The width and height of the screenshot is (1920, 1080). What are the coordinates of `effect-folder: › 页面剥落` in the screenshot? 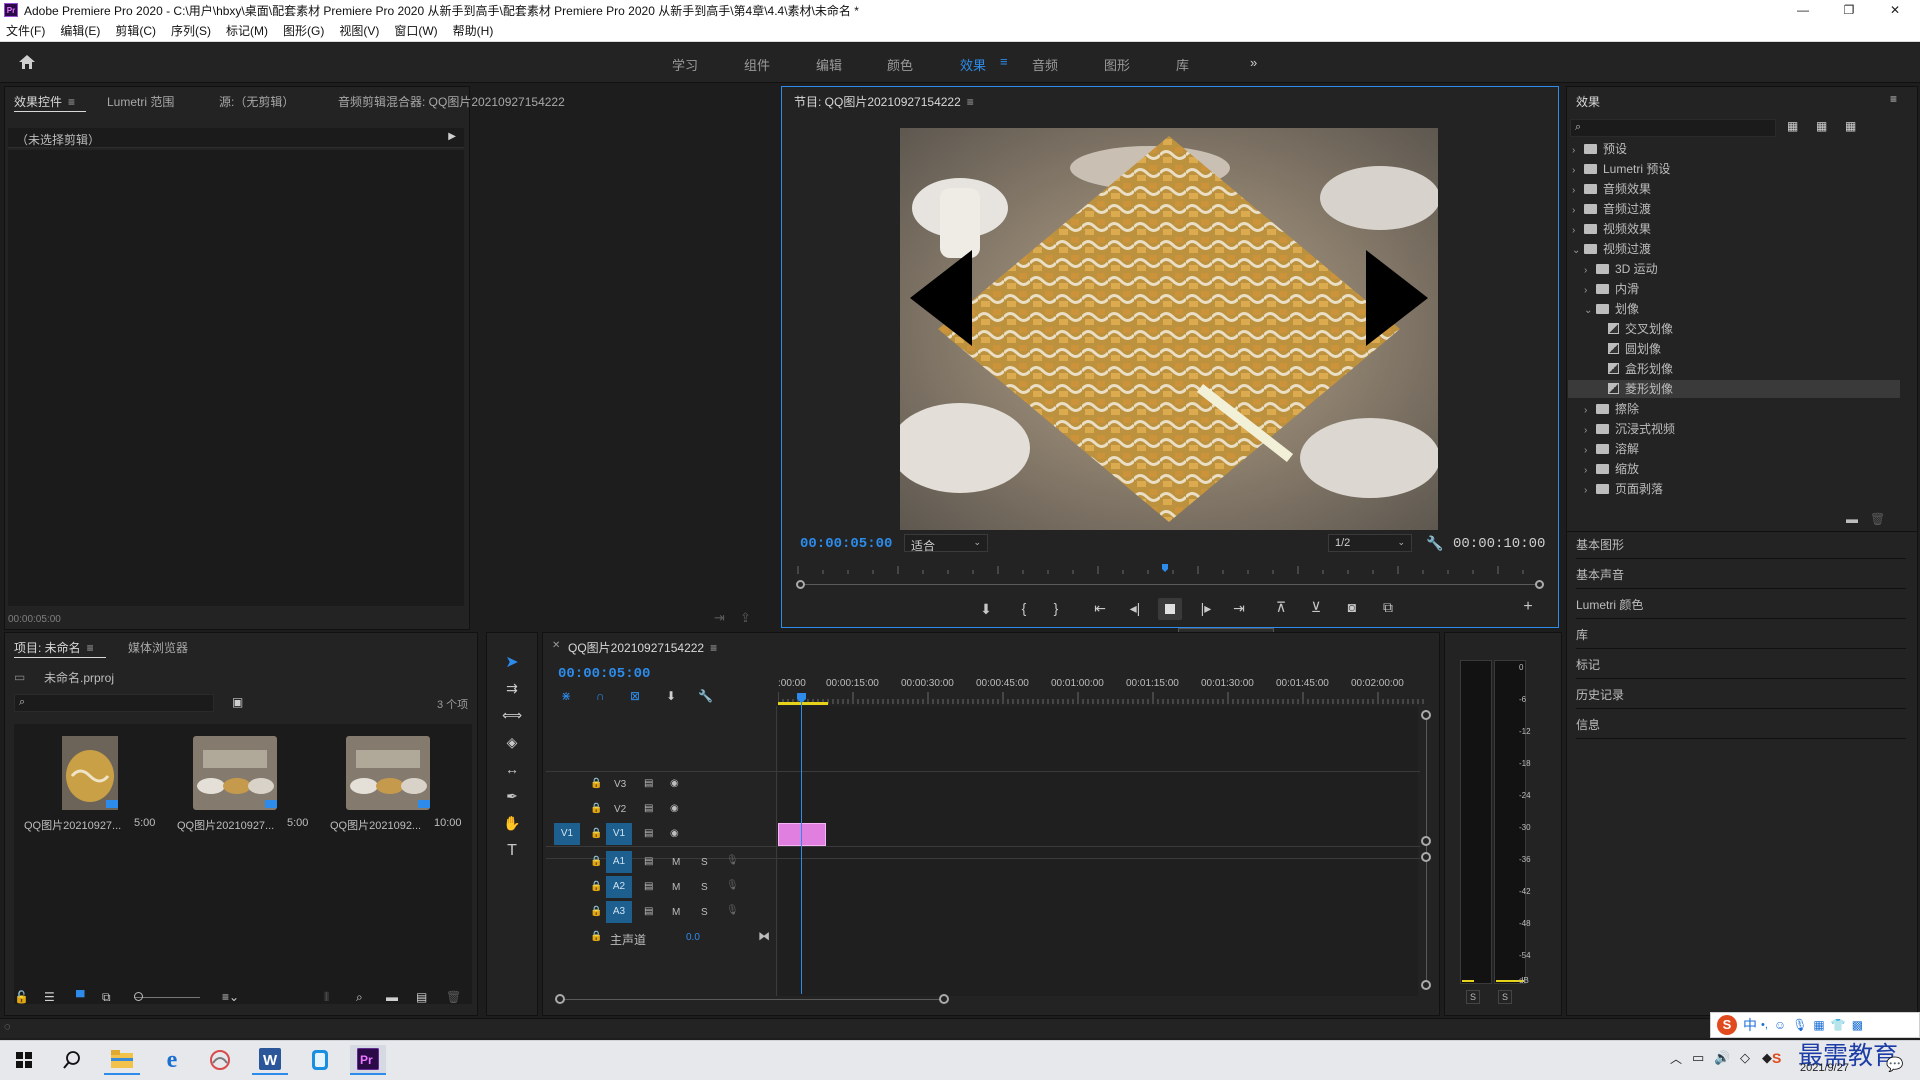 It's located at (1734, 489).